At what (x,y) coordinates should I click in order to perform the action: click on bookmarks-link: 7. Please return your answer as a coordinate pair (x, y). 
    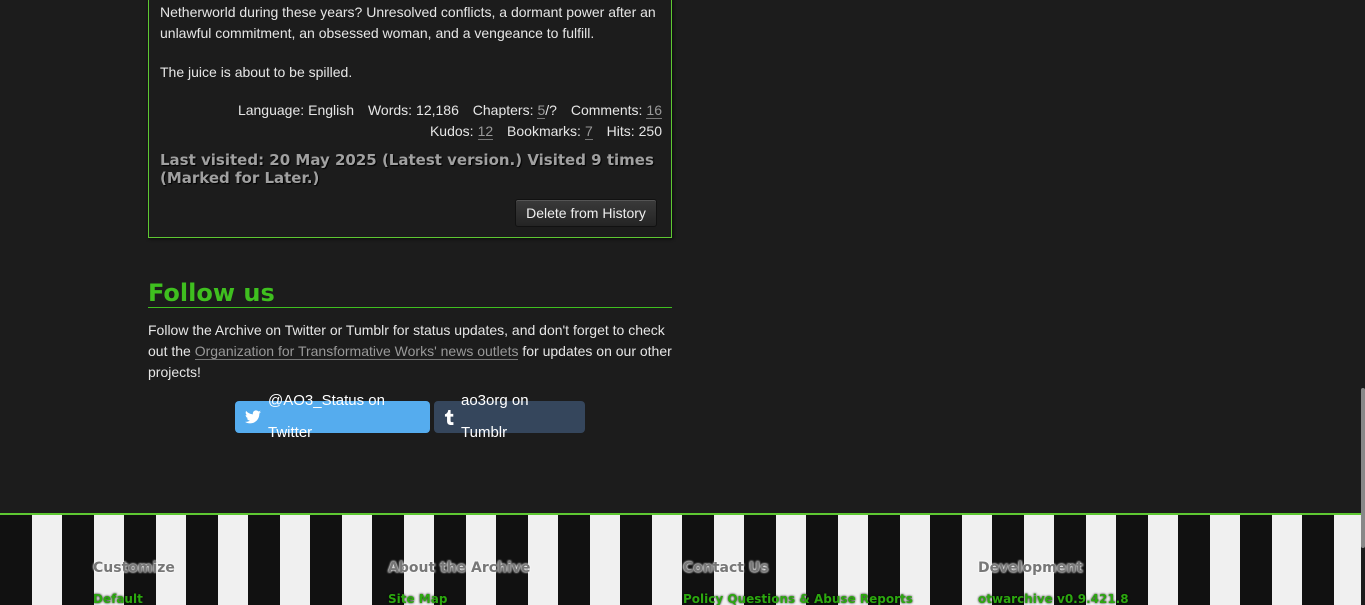
    Looking at the image, I should click on (588, 131).